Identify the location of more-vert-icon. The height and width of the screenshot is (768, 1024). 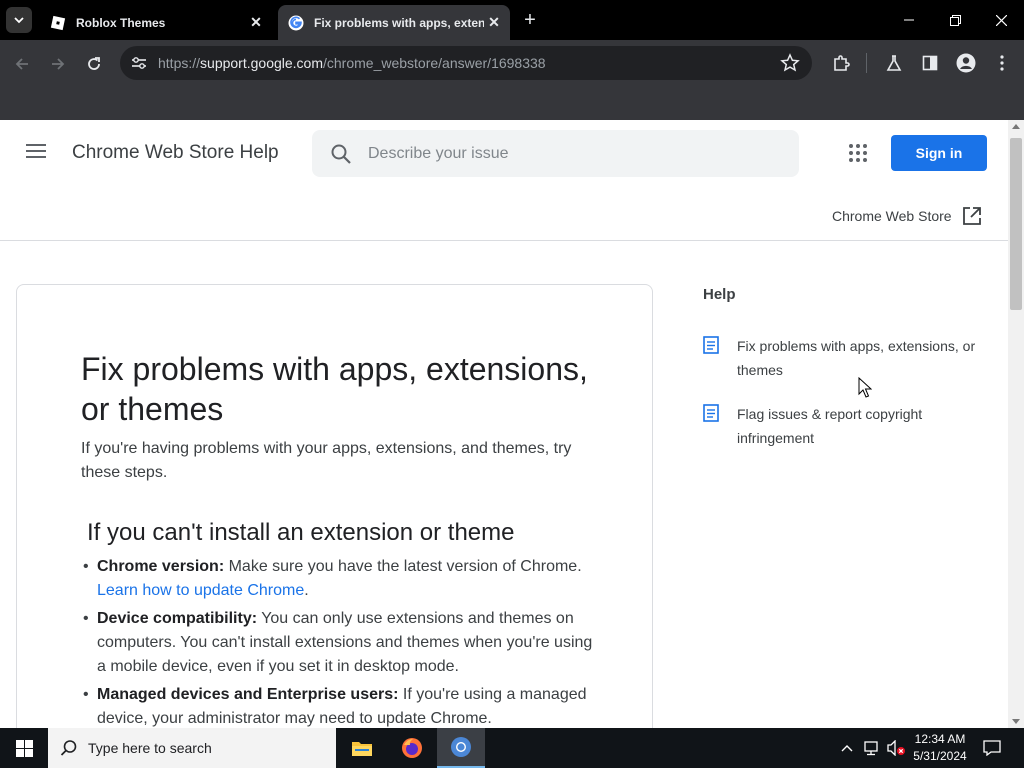
(1002, 63).